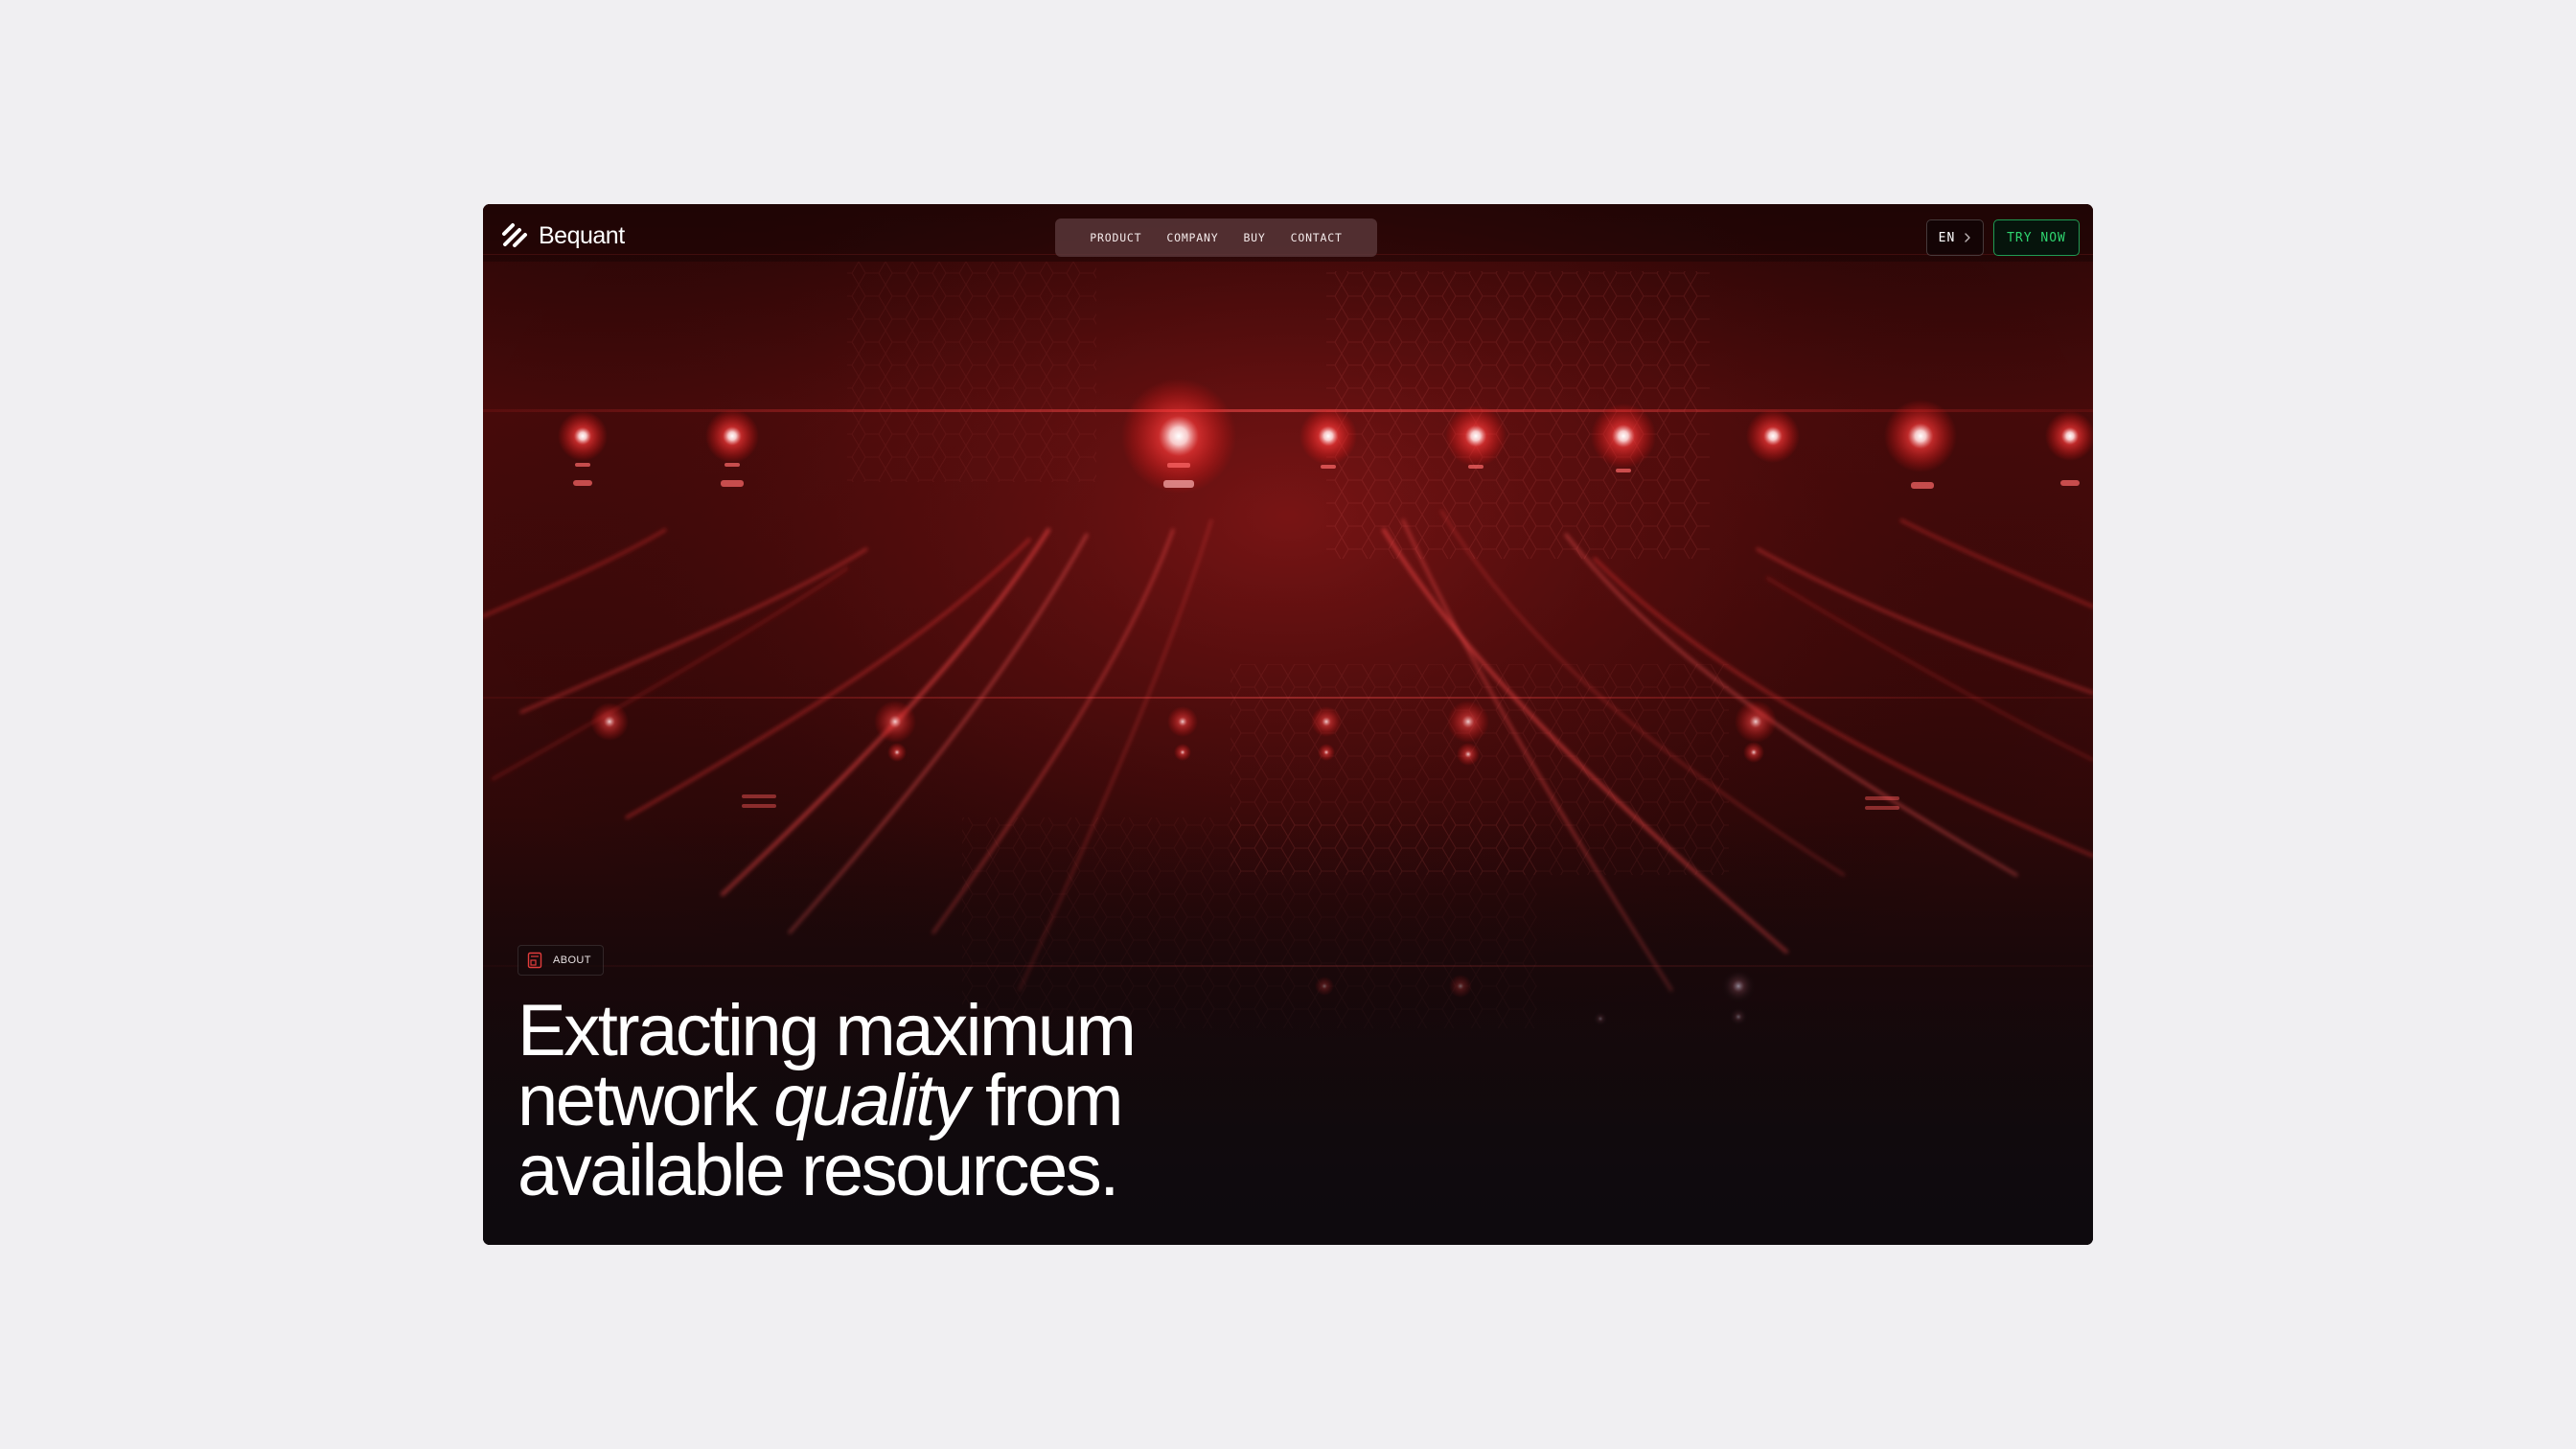 This screenshot has height=1449, width=2576. Describe the element at coordinates (818, 1170) in the screenshot. I see `headline-line-3: available resources.` at that location.